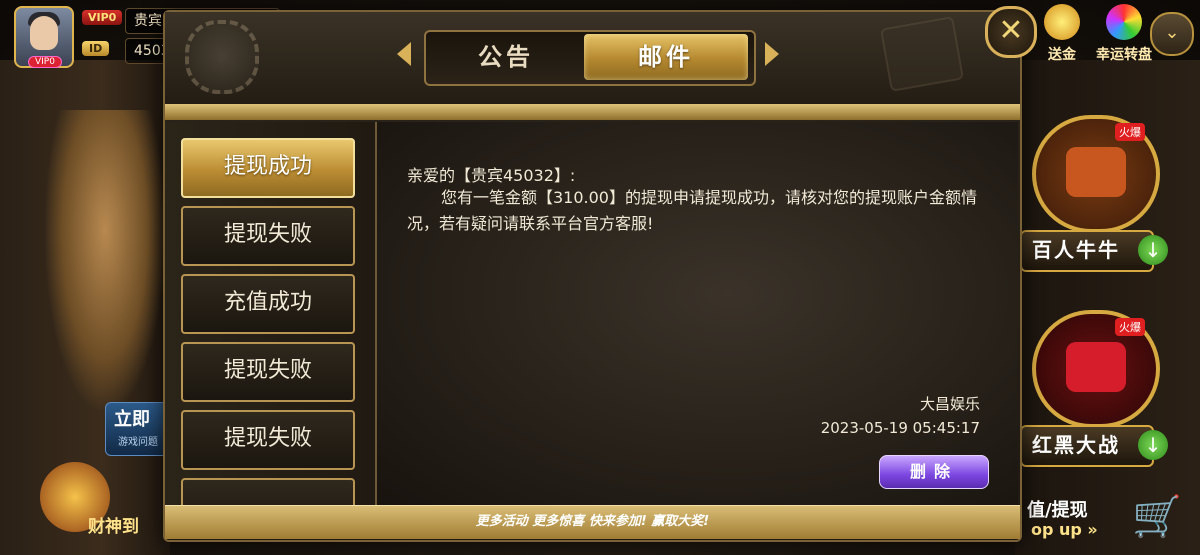 This screenshot has width=1200, height=555. I want to click on left-promo-button: 立即 游戏问题, so click(137, 429).